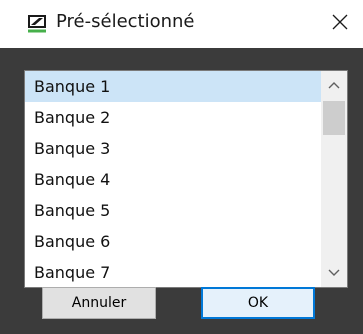 Image resolution: width=363 pixels, height=334 pixels. I want to click on list-item-bank-3: Banque 3, so click(173, 148).